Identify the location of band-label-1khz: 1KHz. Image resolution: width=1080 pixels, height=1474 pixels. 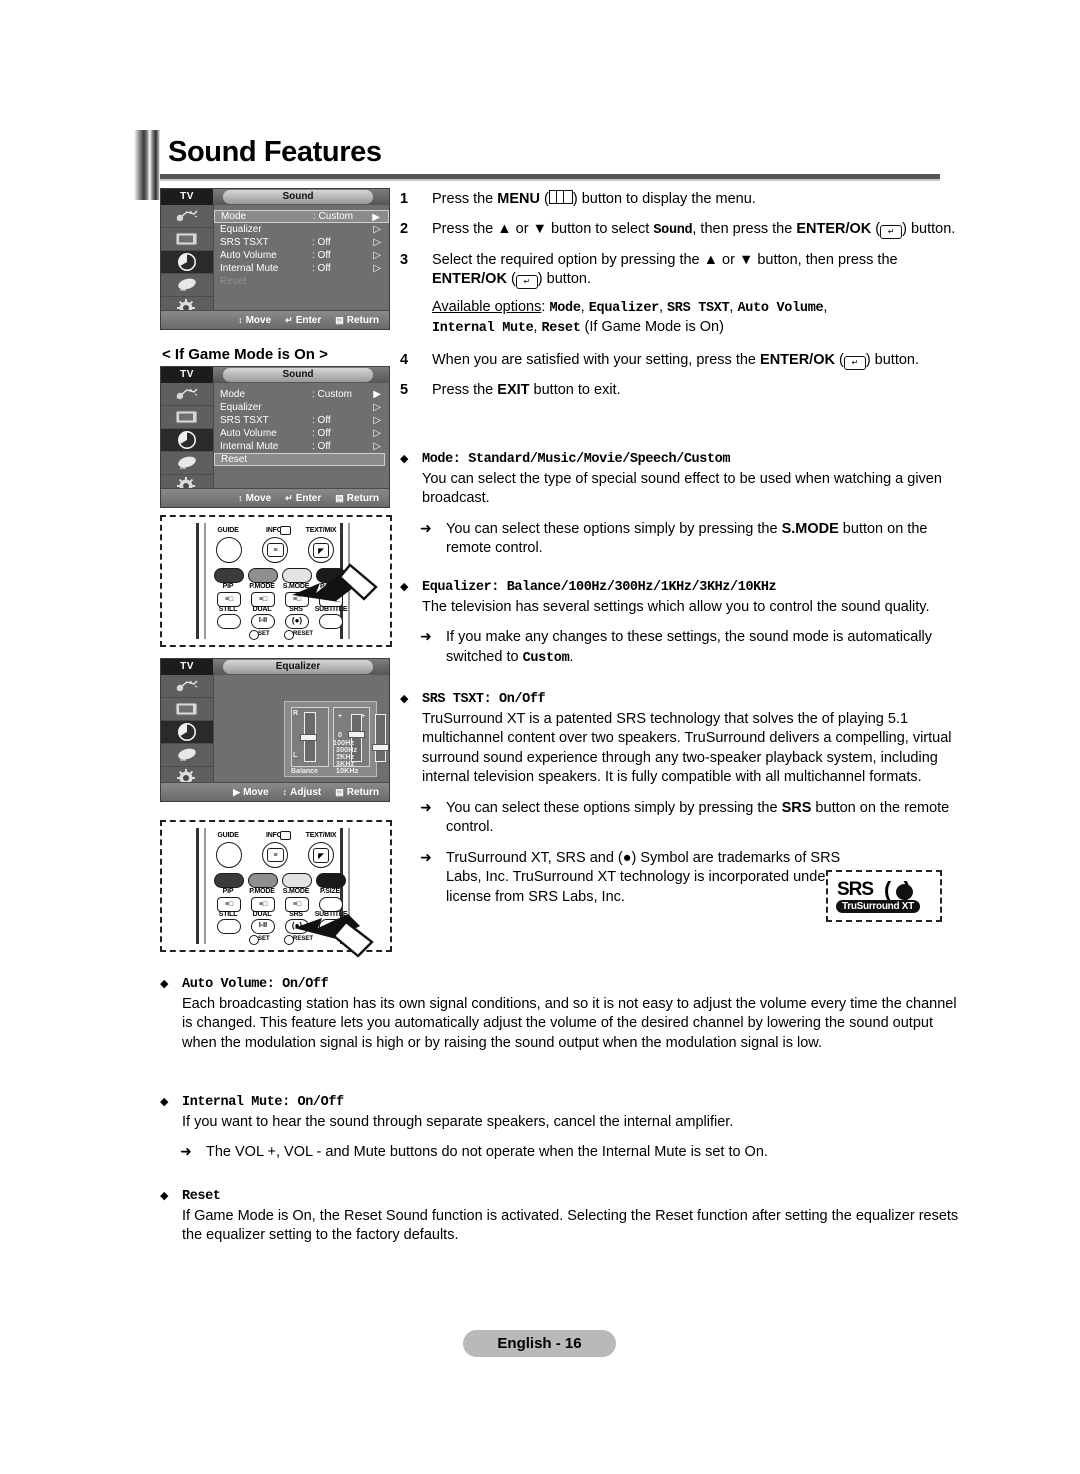
(345, 757).